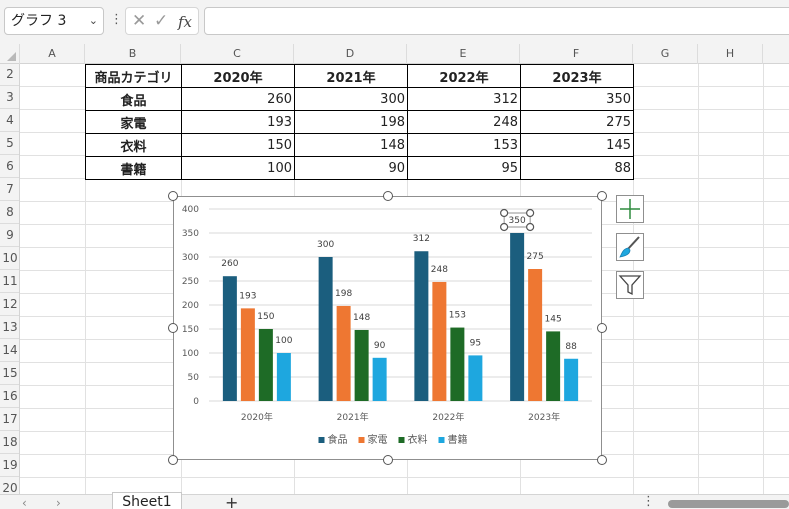 The height and width of the screenshot is (509, 789). I want to click on more-icon: ⋮, so click(648, 501).